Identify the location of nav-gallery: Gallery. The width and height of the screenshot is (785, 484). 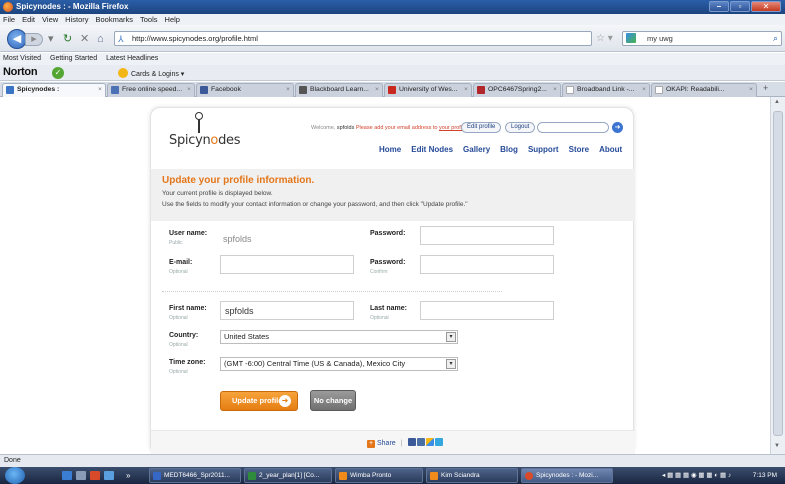
(476, 149).